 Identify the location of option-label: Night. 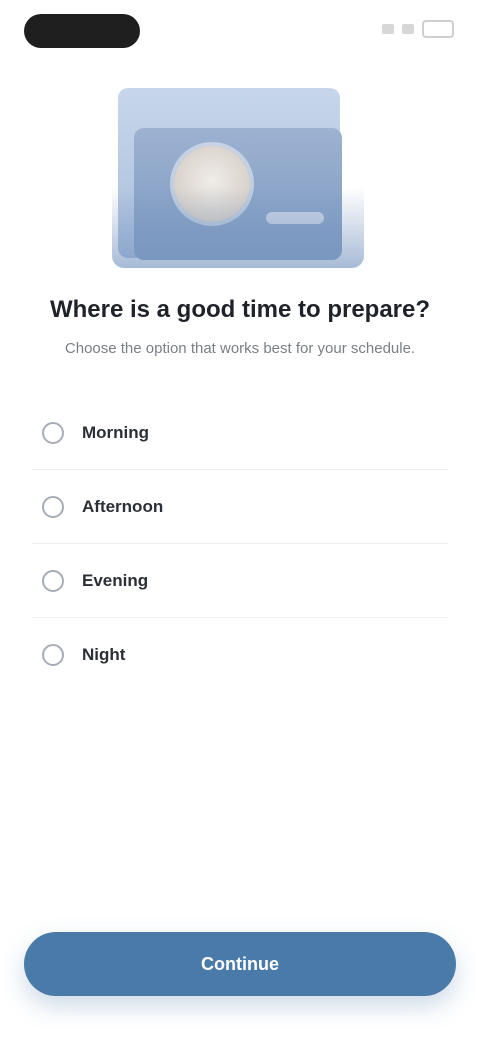
(104, 654).